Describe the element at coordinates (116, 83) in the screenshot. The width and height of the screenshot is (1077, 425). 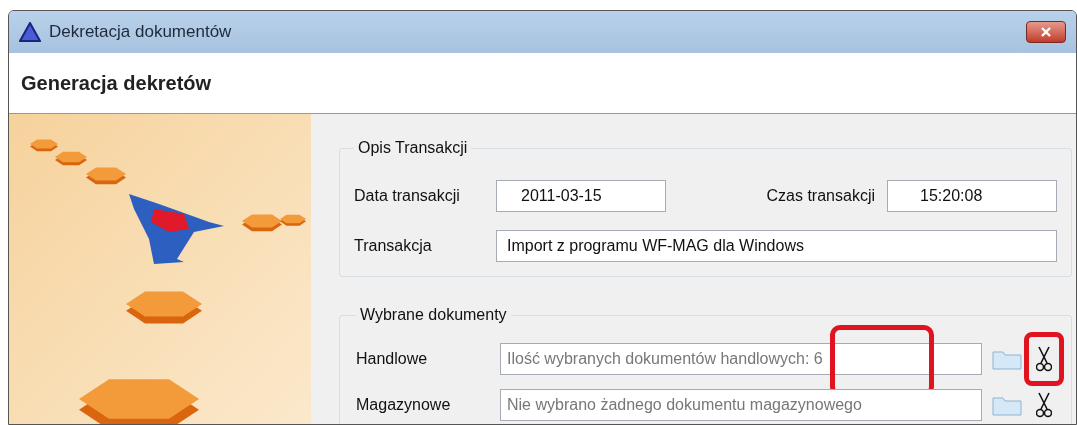
I see `section-heading: Generacja dekretów` at that location.